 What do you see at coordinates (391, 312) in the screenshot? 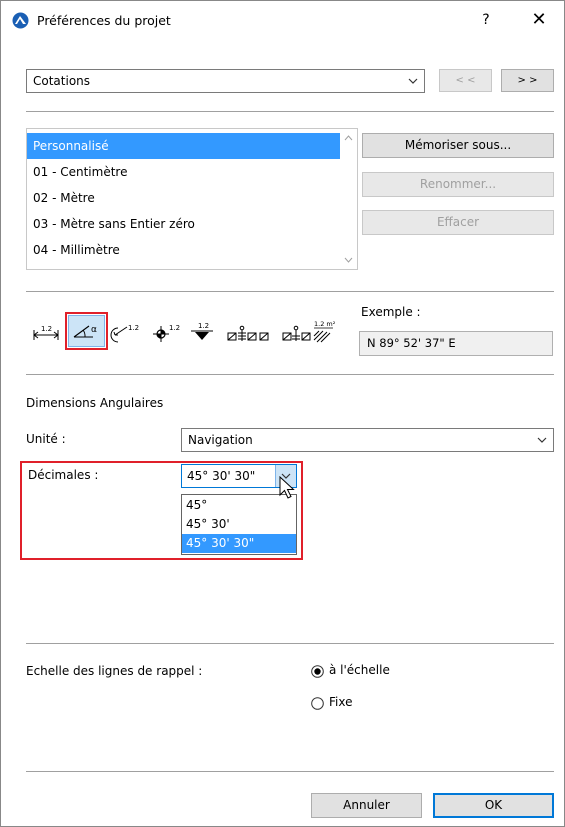
I see `example-label: Exemple :` at bounding box center [391, 312].